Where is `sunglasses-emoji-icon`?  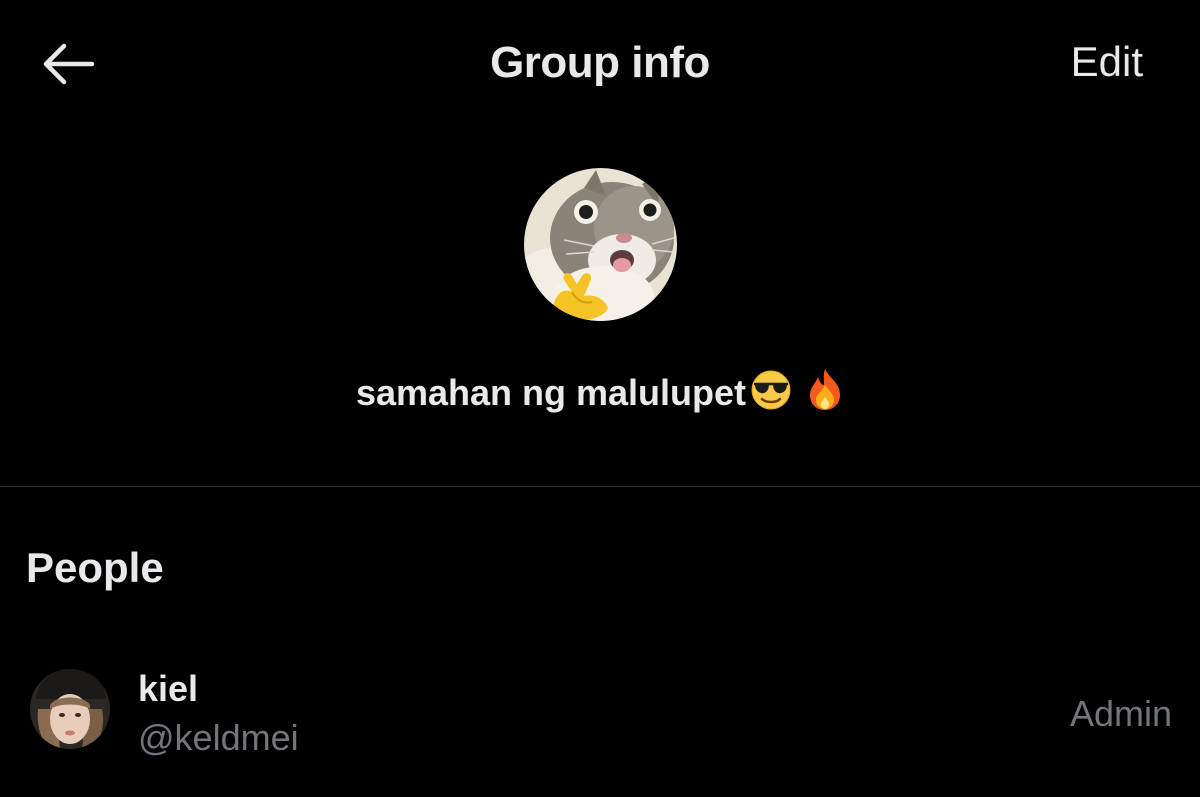 sunglasses-emoji-icon is located at coordinates (771, 394).